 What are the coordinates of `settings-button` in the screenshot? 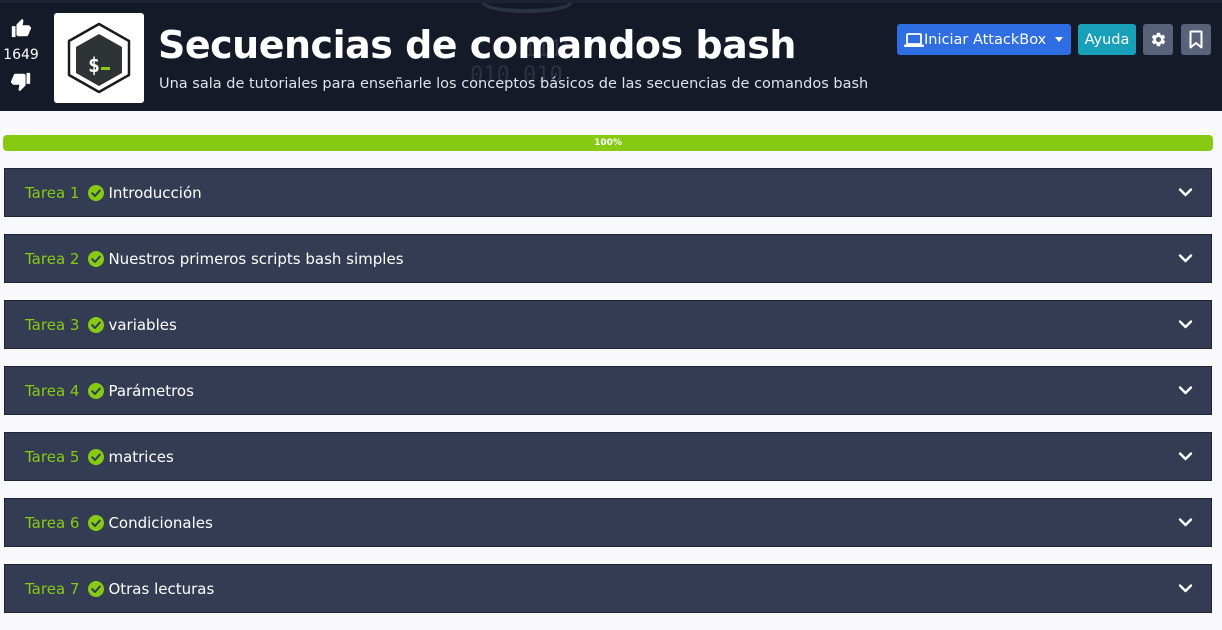 It's located at (1158, 39).